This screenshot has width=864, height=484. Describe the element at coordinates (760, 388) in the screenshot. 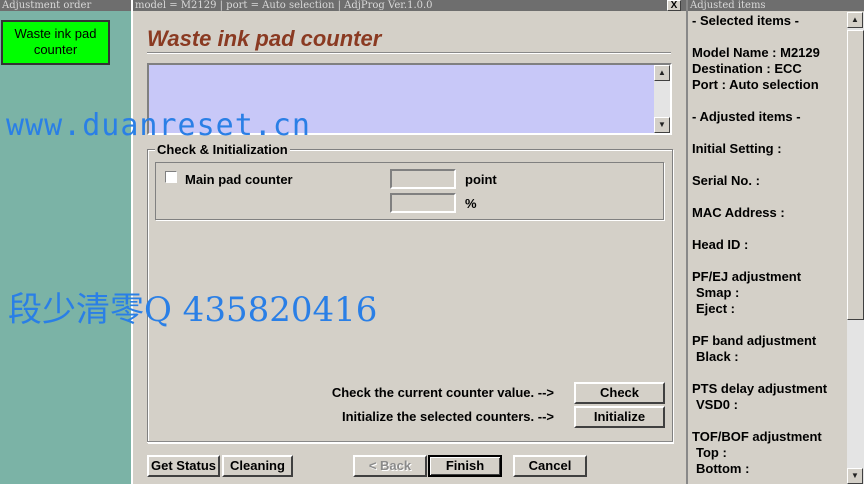

I see `adjusted-item: PTS delay adjustment` at that location.